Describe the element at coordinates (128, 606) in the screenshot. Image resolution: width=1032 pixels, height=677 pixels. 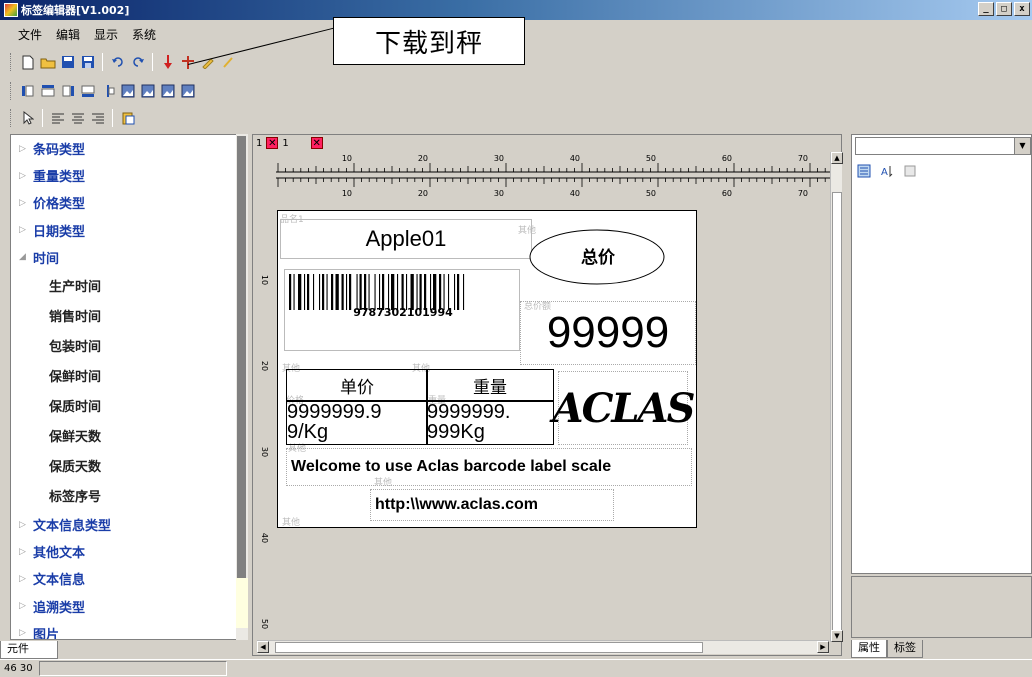
I see `tree-item-trace-type: ▷ 追溯类型` at that location.